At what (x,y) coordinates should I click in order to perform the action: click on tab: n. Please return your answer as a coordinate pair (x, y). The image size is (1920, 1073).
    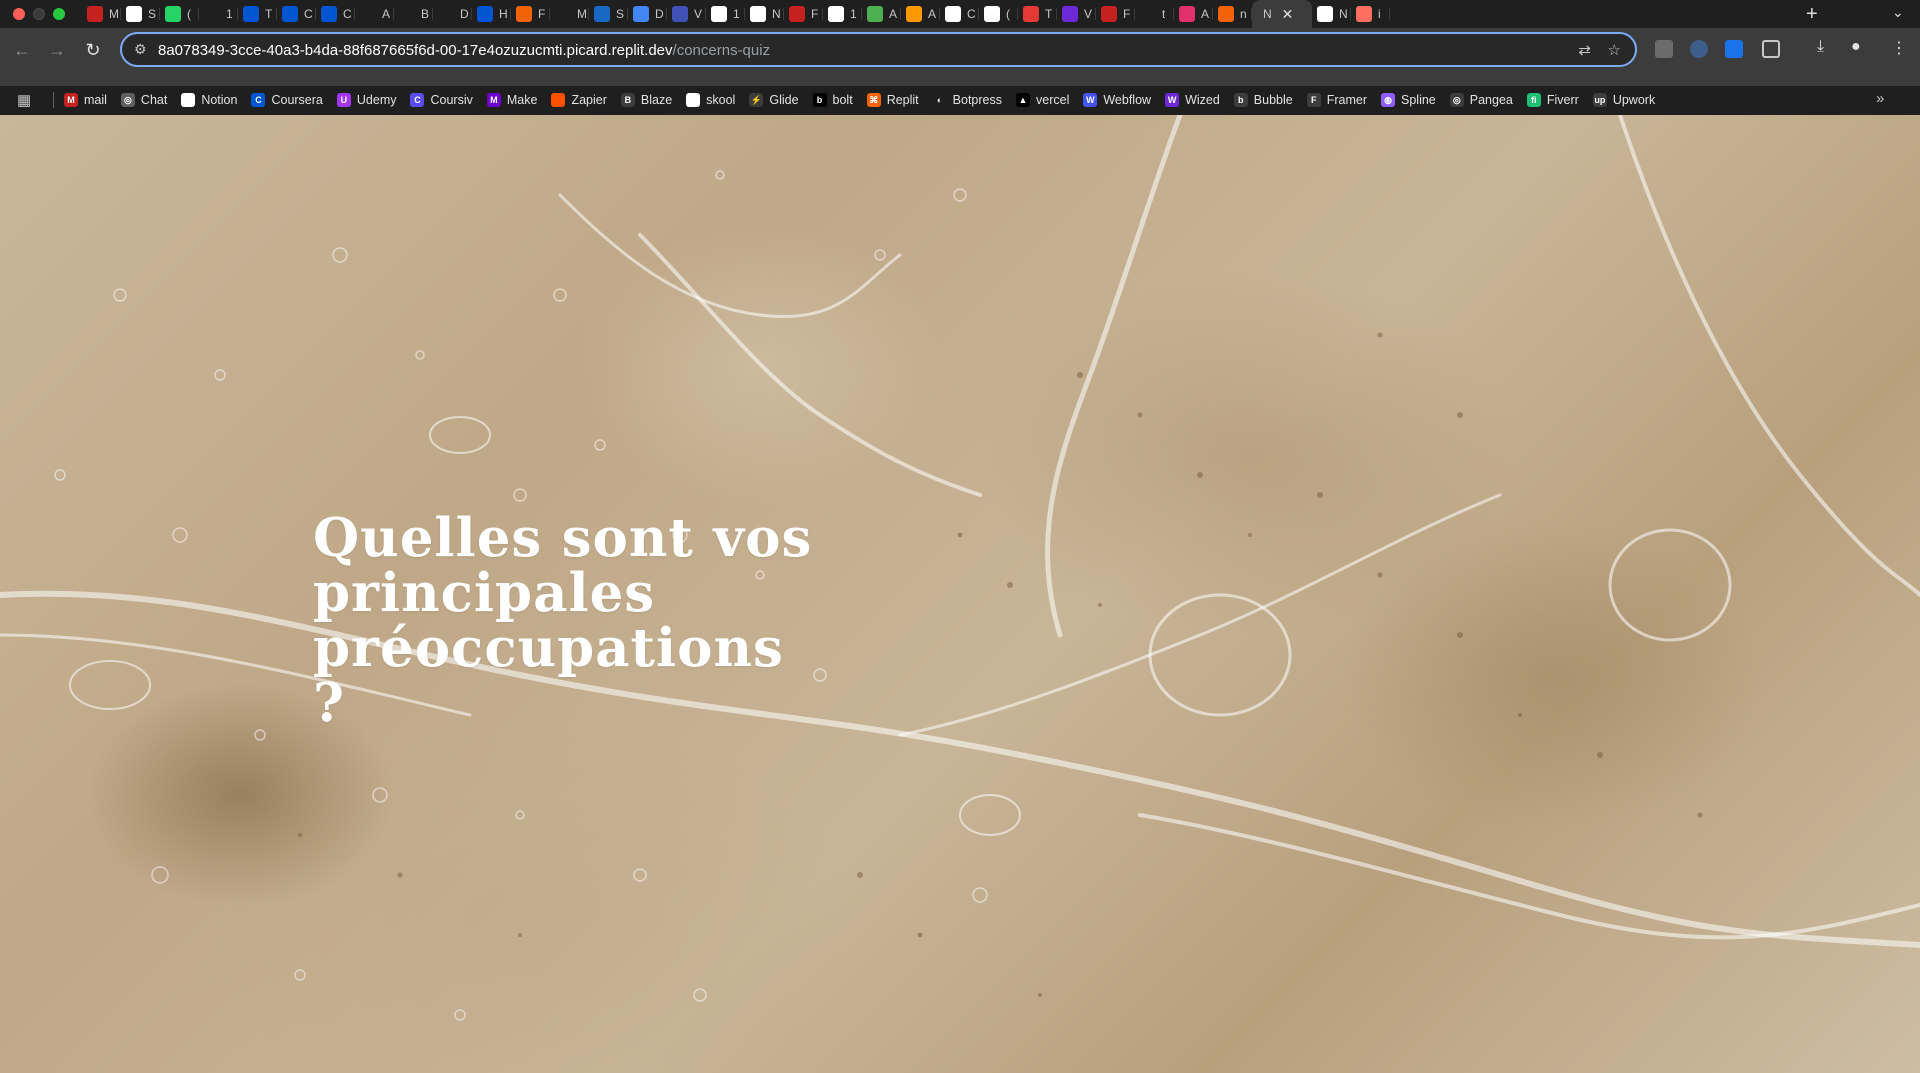
    Looking at the image, I should click on (1232, 14).